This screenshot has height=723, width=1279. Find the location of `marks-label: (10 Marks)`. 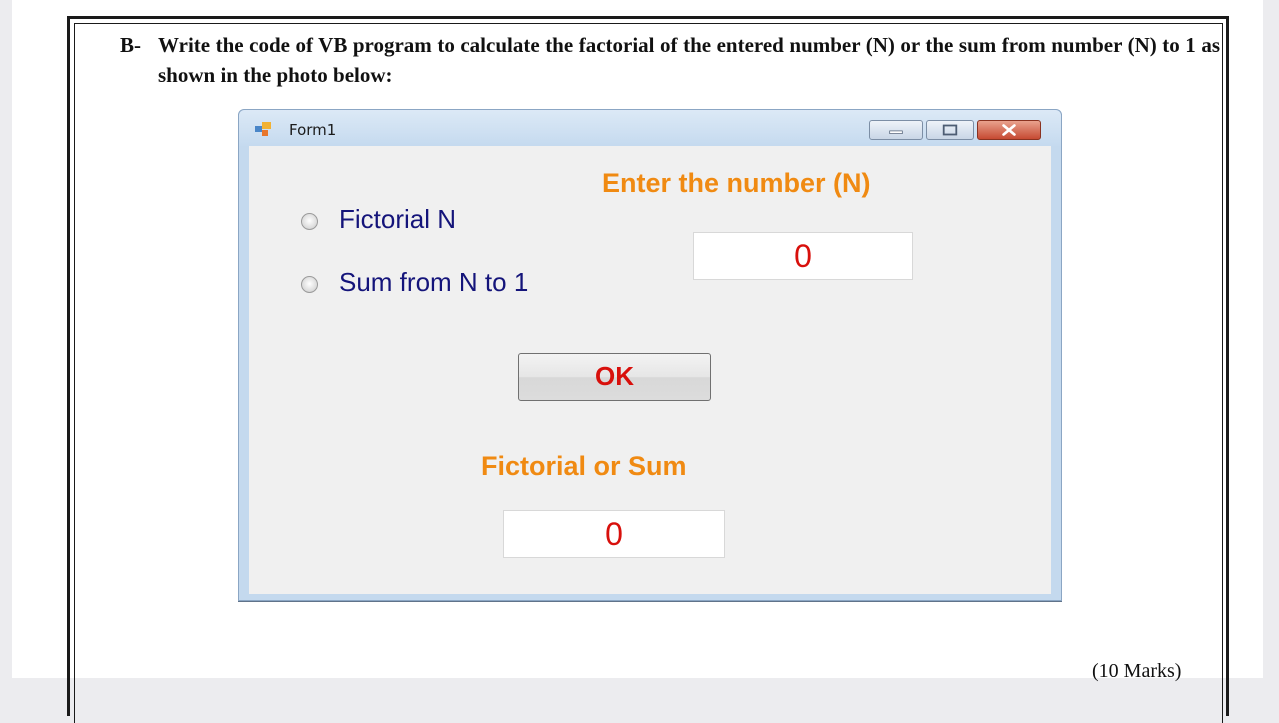

marks-label: (10 Marks) is located at coordinates (1137, 671).